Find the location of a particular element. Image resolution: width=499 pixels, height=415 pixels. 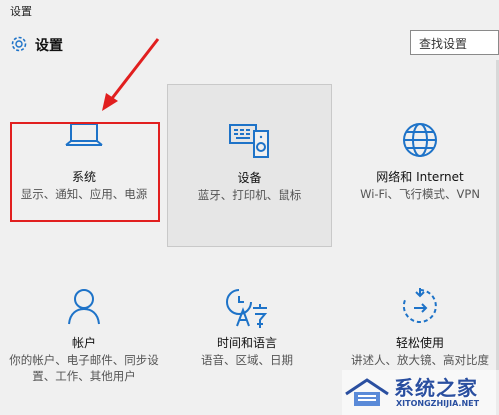

gear-icon is located at coordinates (19, 44).